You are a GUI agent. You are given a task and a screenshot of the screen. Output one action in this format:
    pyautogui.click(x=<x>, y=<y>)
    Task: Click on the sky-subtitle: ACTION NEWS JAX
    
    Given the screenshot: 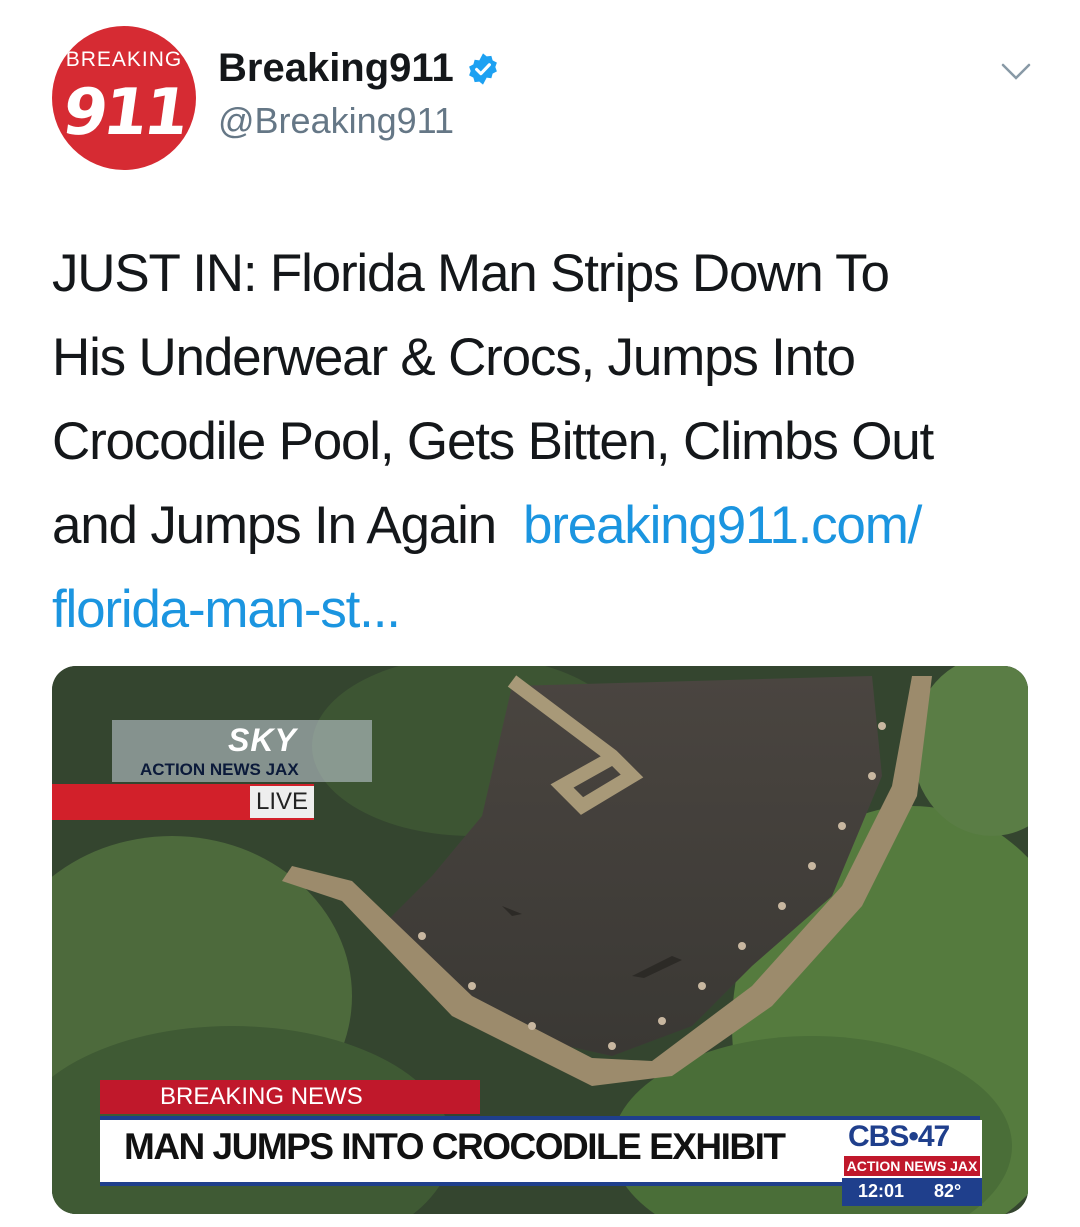 What is the action you would take?
    pyautogui.click(x=219, y=769)
    